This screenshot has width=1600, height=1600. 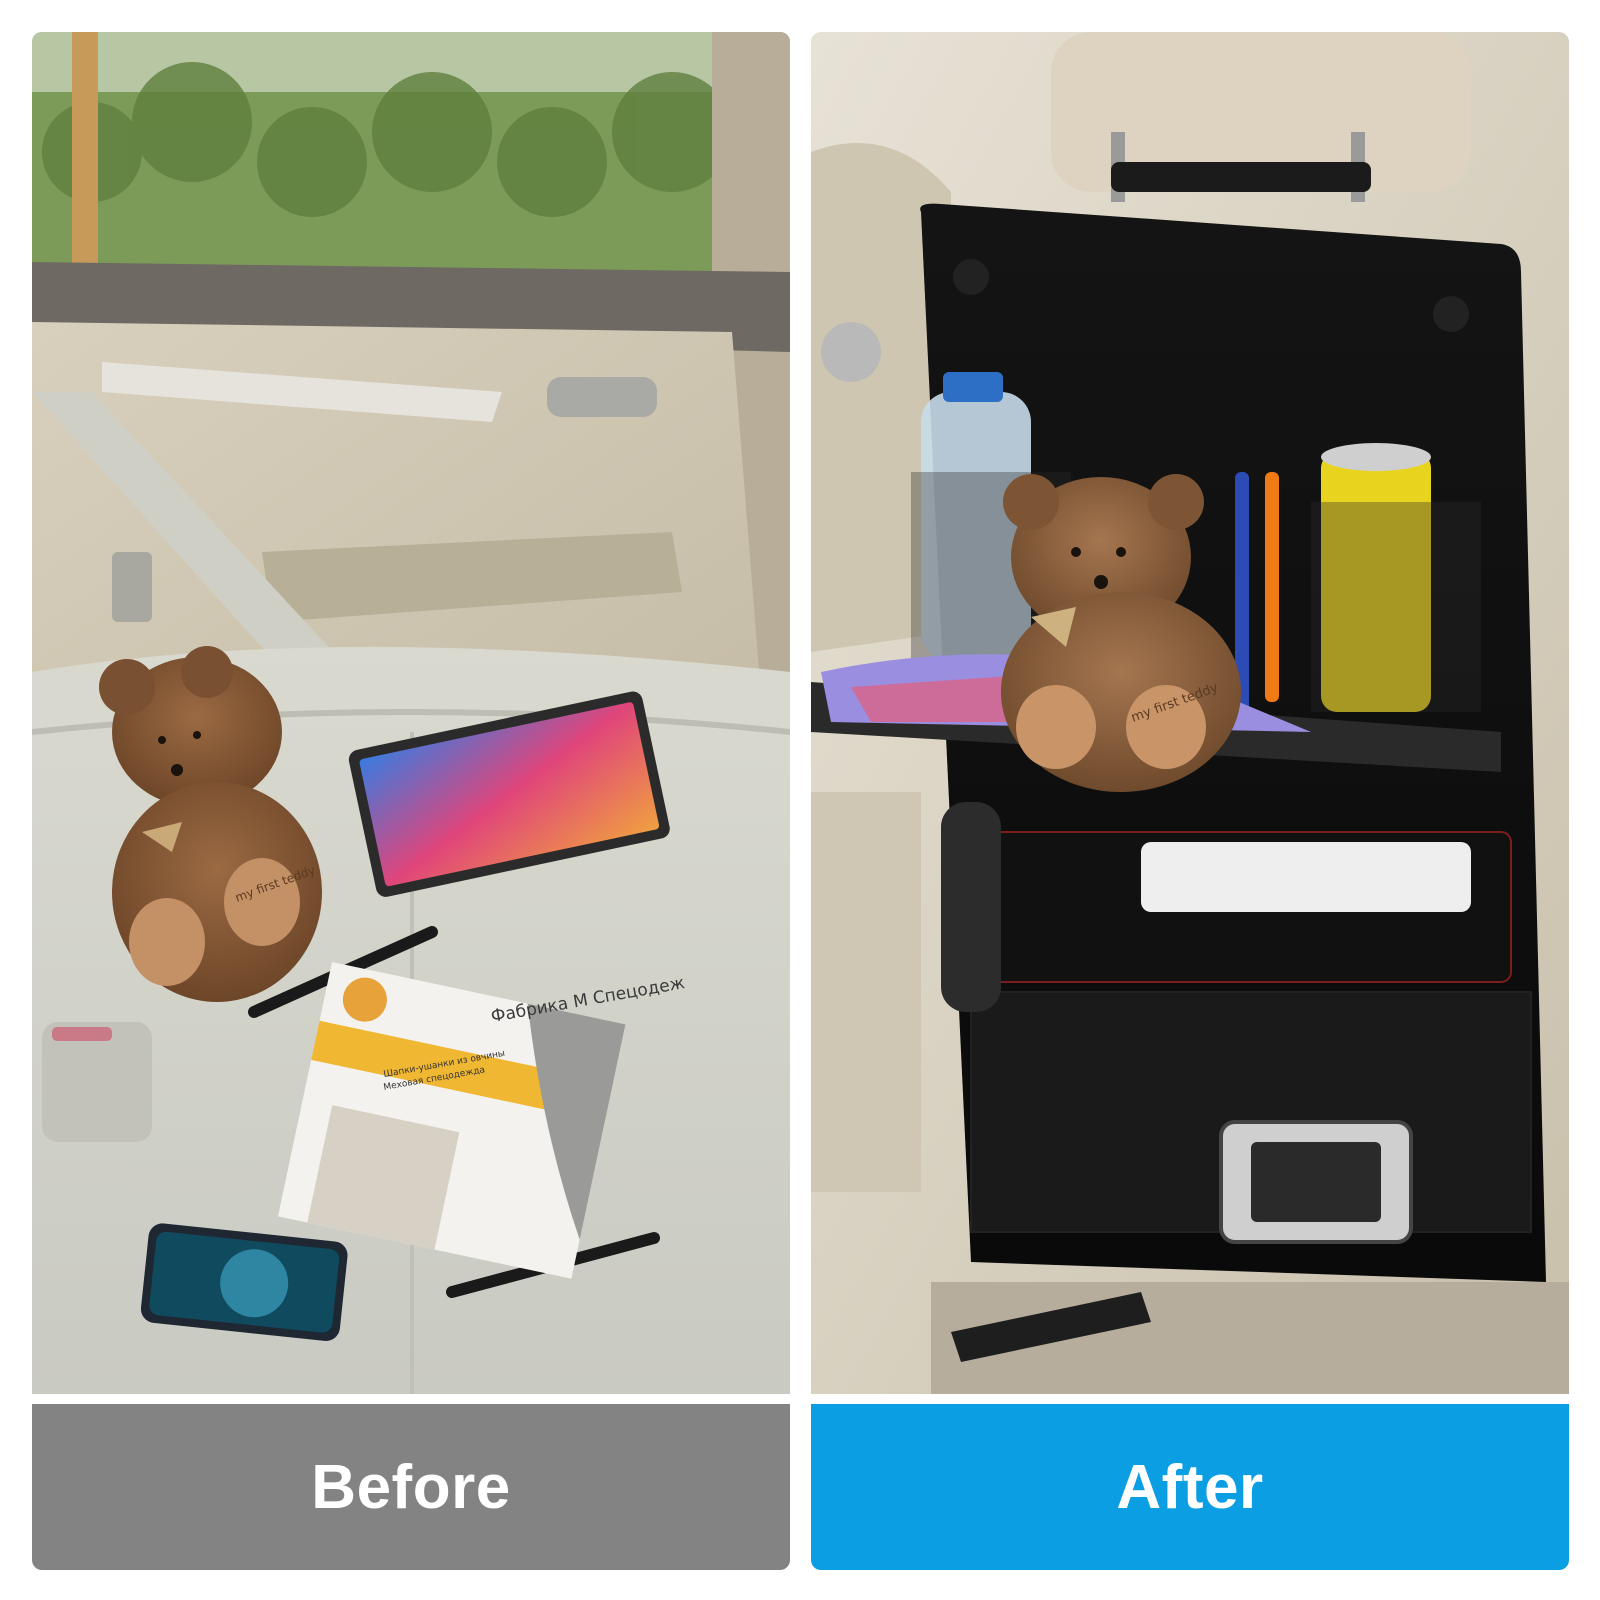 I want to click on after-divider, so click(x=1190, y=1399).